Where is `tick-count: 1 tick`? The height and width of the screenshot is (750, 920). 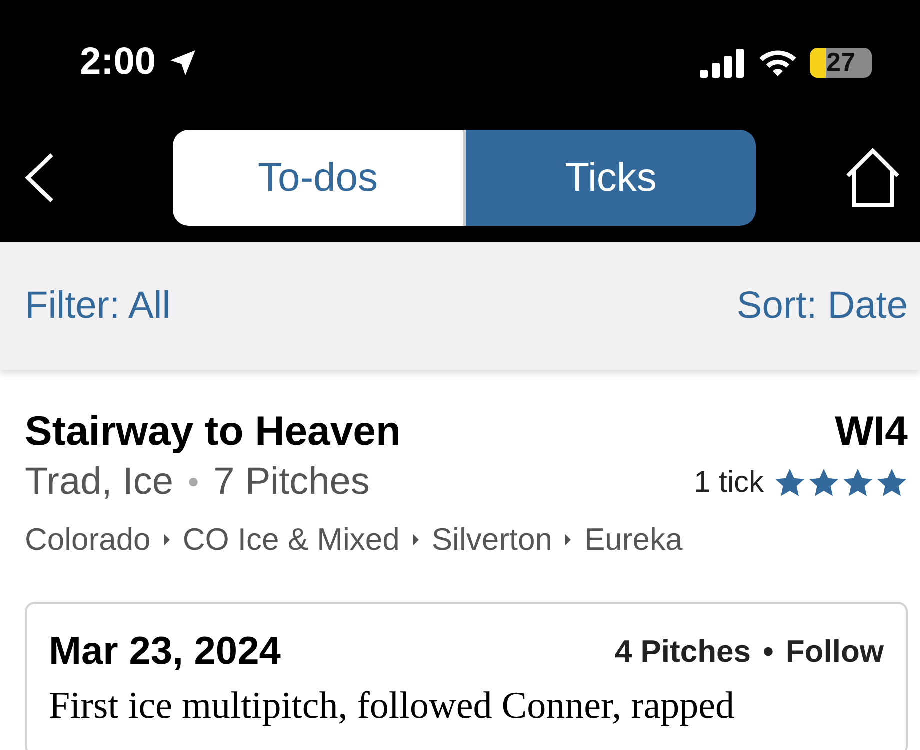 tick-count: 1 tick is located at coordinates (729, 483).